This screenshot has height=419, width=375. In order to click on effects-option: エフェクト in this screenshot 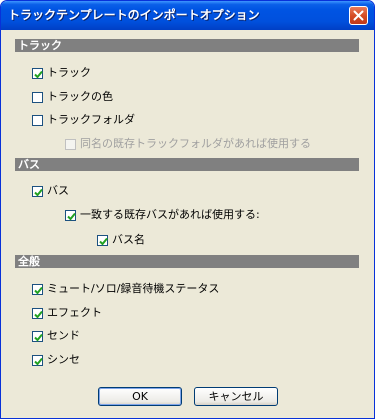, I will do `click(67, 313)`.